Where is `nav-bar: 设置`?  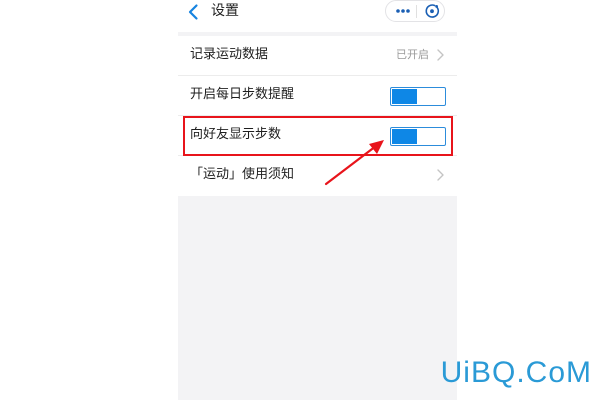 nav-bar: 设置 is located at coordinates (317, 16).